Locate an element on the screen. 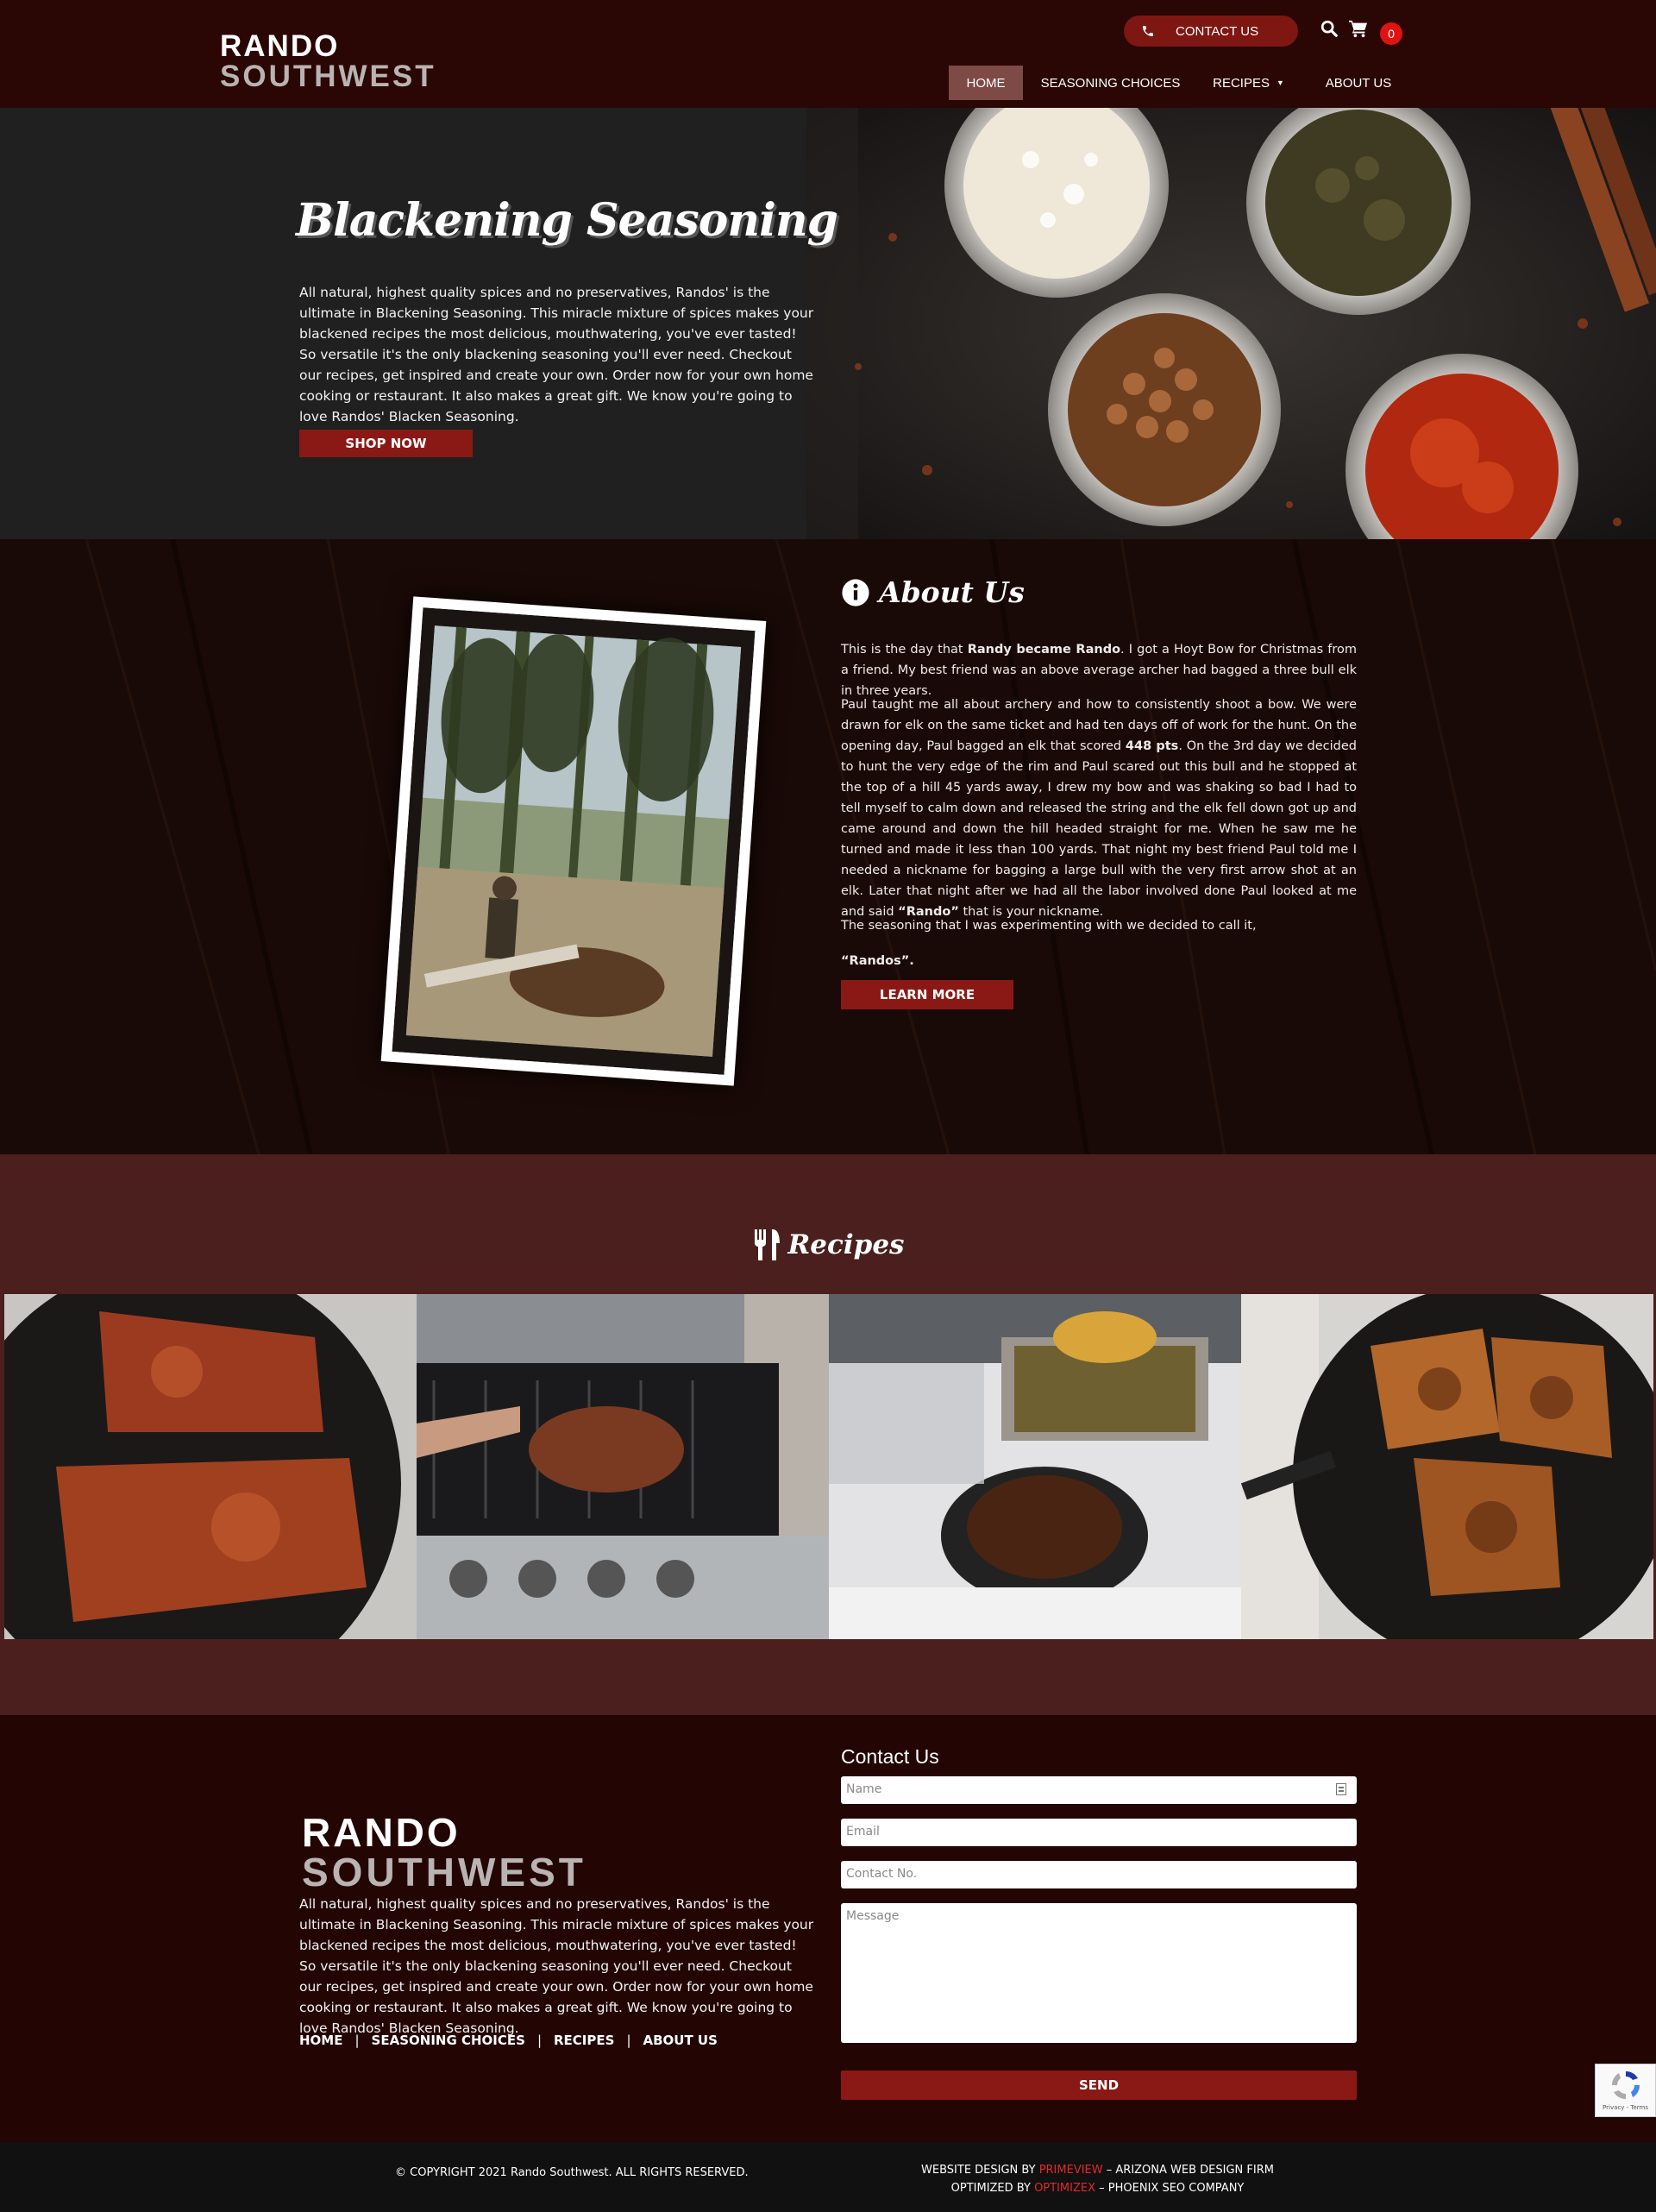  footer-link-about: ABOUT US is located at coordinates (681, 2041).